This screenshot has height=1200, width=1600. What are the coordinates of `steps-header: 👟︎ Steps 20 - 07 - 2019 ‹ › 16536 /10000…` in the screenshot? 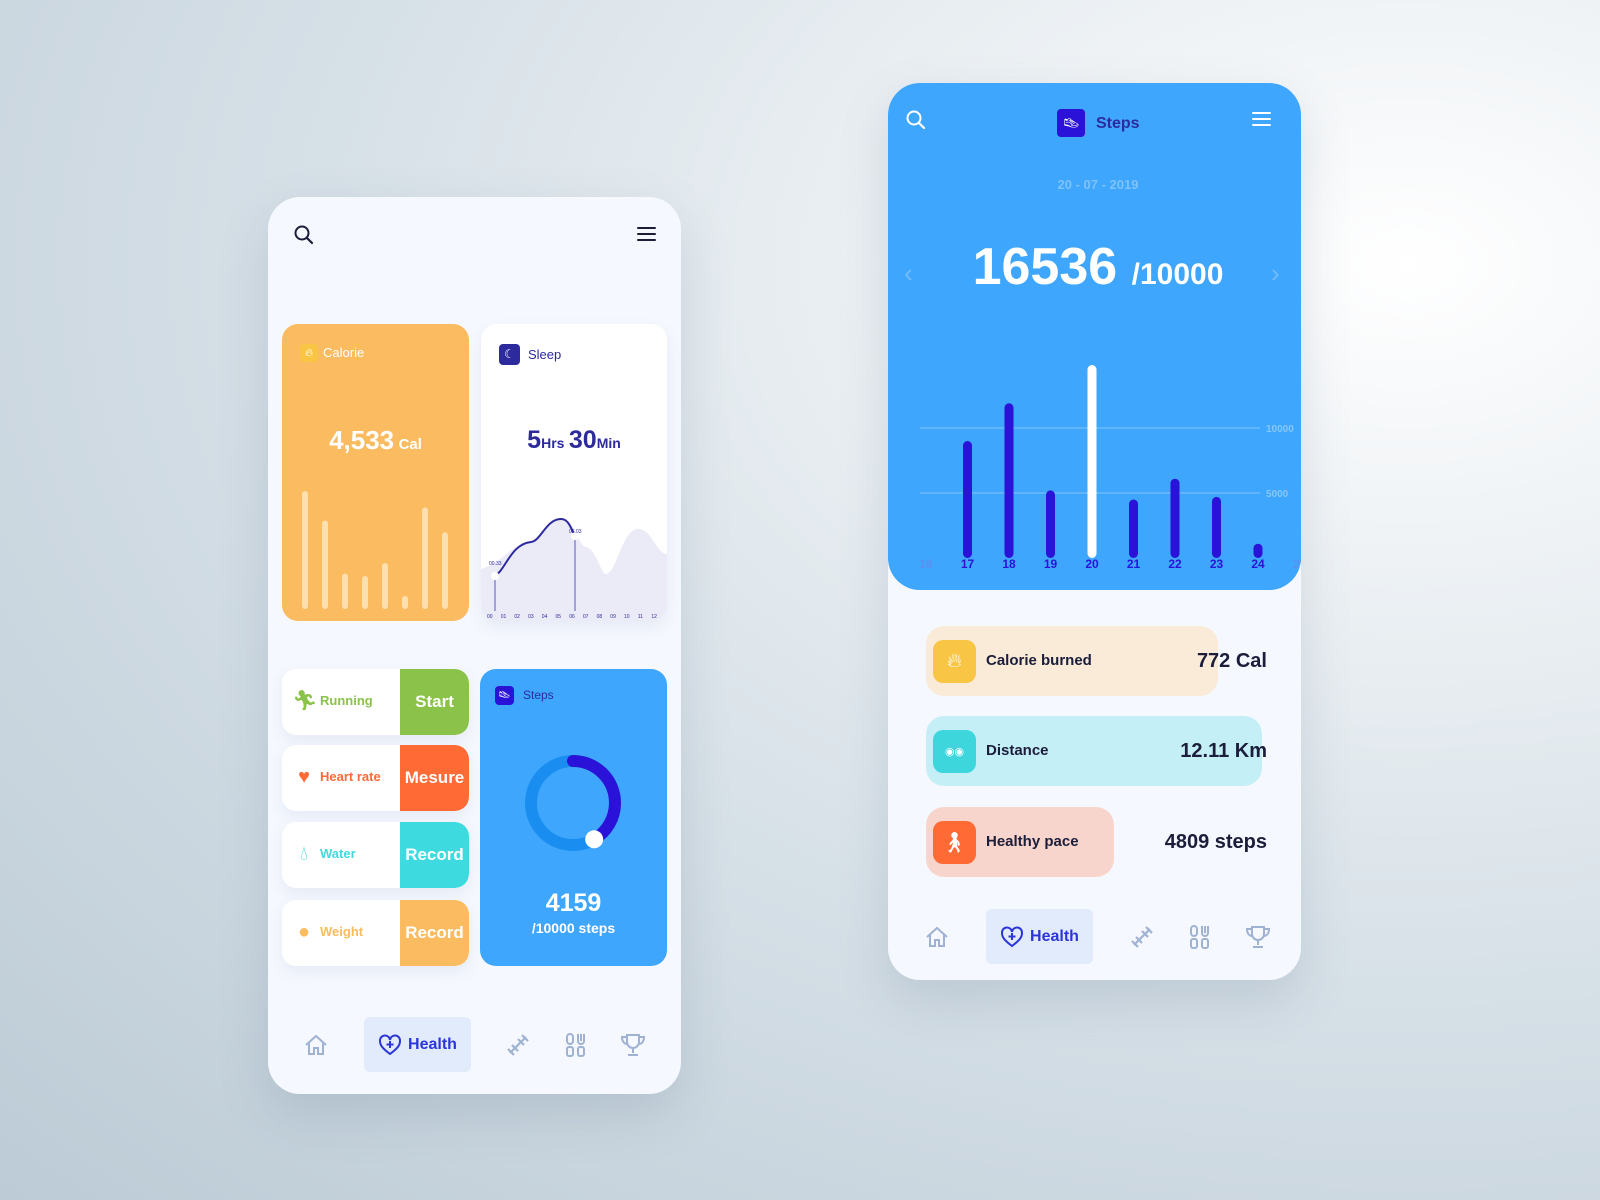 It's located at (1094, 336).